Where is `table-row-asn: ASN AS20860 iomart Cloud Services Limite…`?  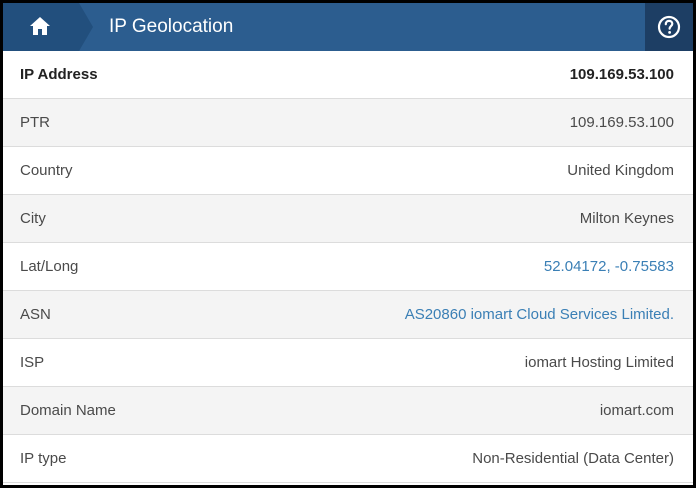
table-row-asn: ASN AS20860 iomart Cloud Services Limite… is located at coordinates (348, 315).